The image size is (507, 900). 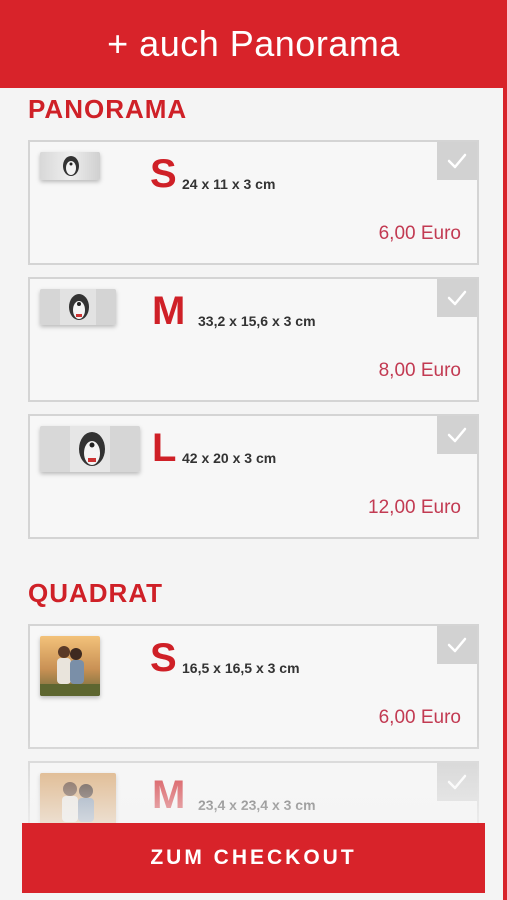 What do you see at coordinates (164, 448) in the screenshot?
I see `size-letter: L` at bounding box center [164, 448].